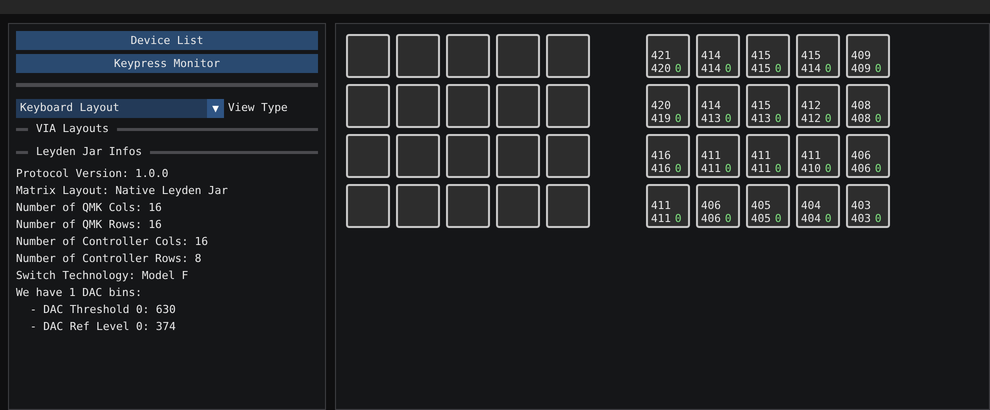 Image resolution: width=990 pixels, height=410 pixels. Describe the element at coordinates (811, 168) in the screenshot. I see `key-reading: 410` at that location.